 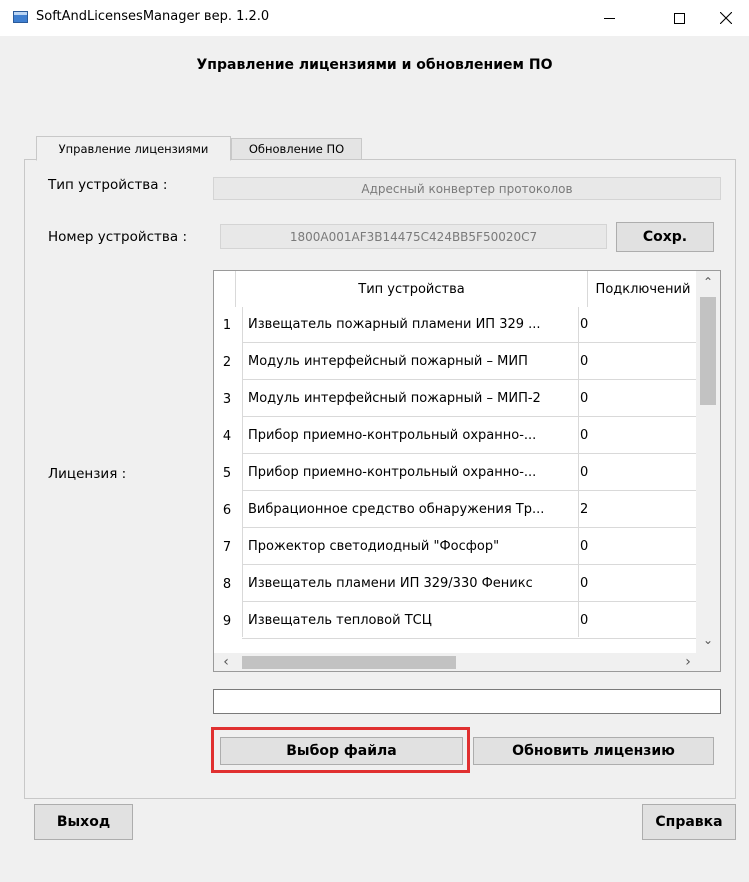 I want to click on table-row: 2 Модуль интерфейсный пожарный – МИП 0, so click(x=455, y=362).